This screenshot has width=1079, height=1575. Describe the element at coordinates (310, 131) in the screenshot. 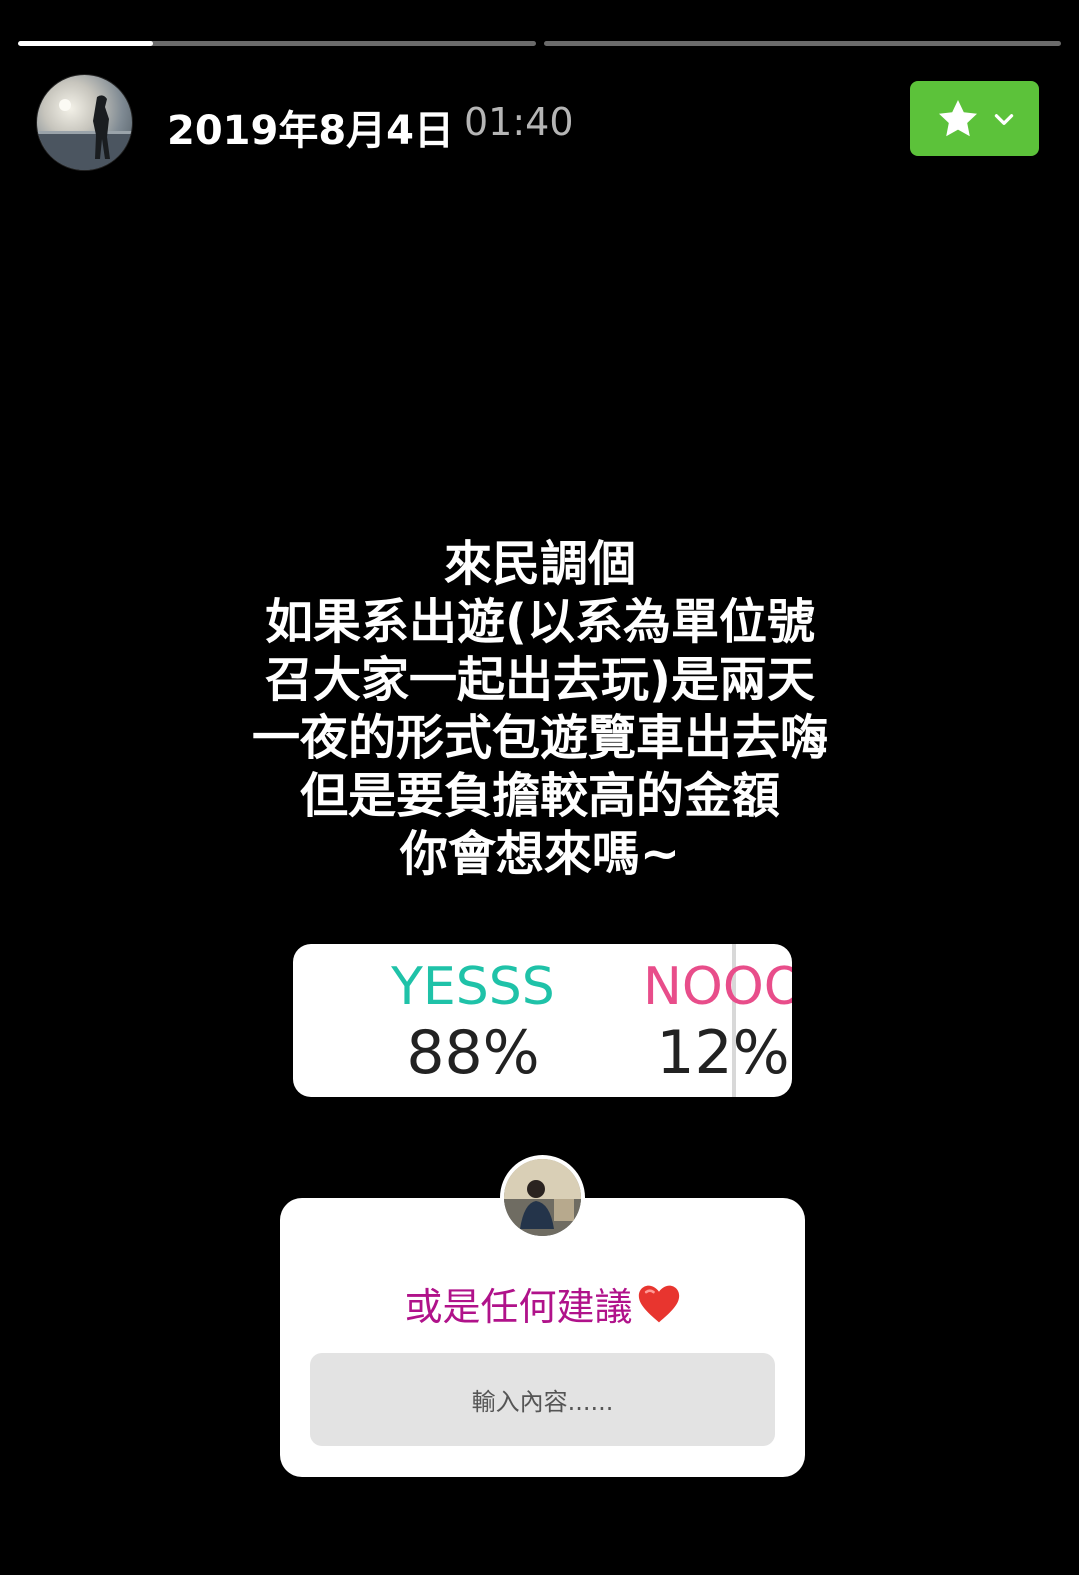

I see `story-date: 2019年8月4日` at that location.